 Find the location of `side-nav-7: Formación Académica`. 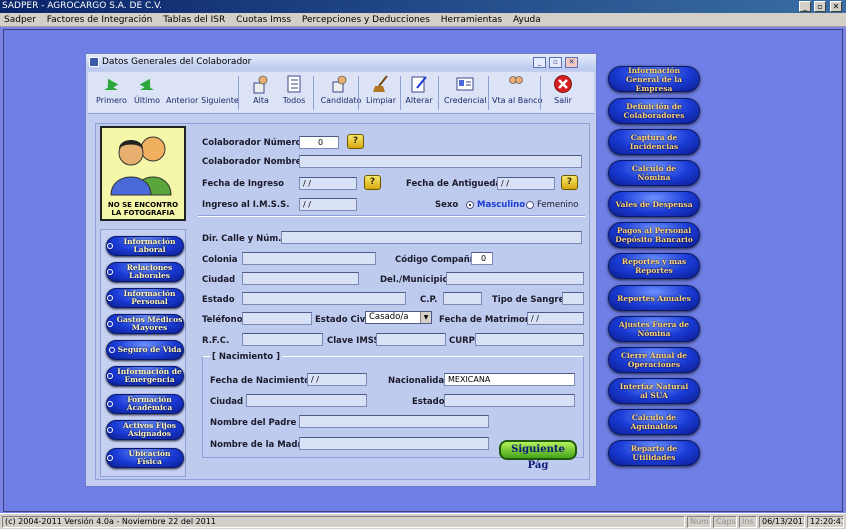

side-nav-7: Formación Académica is located at coordinates (145, 404).